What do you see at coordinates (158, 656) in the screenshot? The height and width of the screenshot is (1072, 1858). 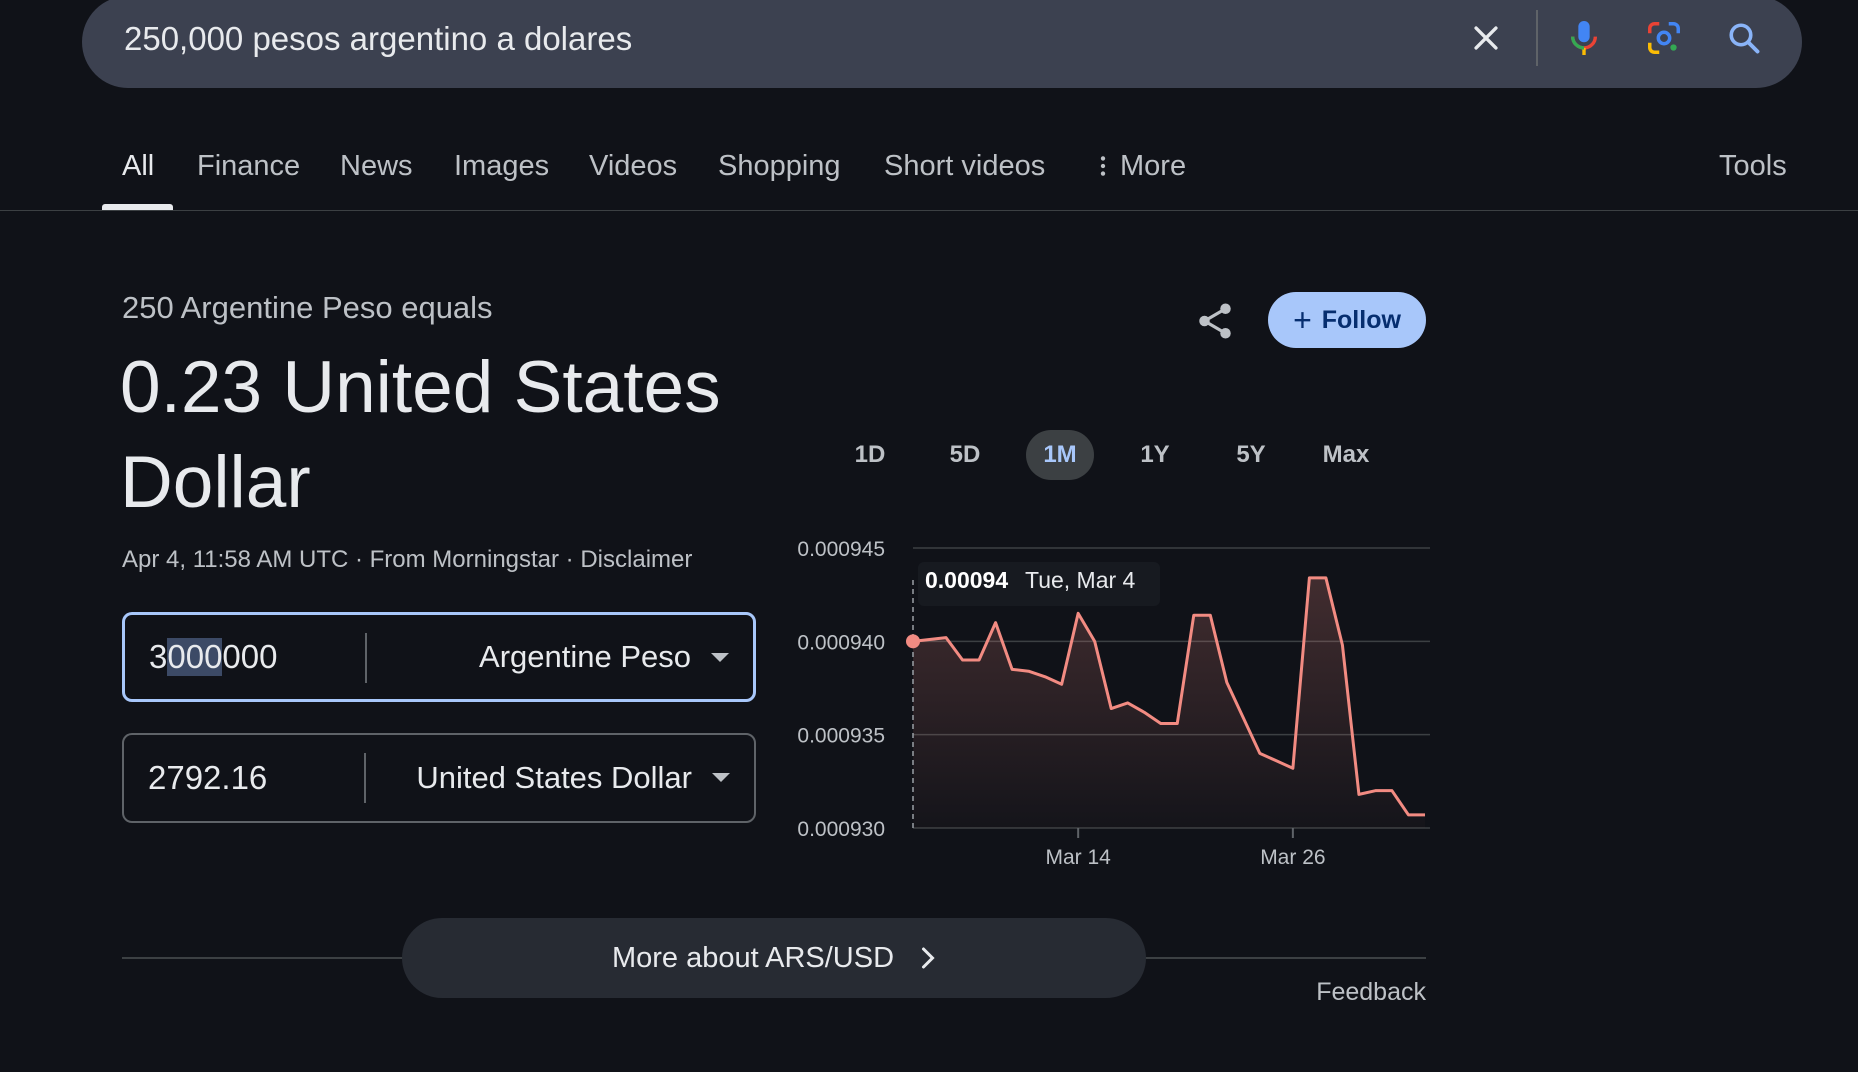 I see `from-amount-prefix: 3` at bounding box center [158, 656].